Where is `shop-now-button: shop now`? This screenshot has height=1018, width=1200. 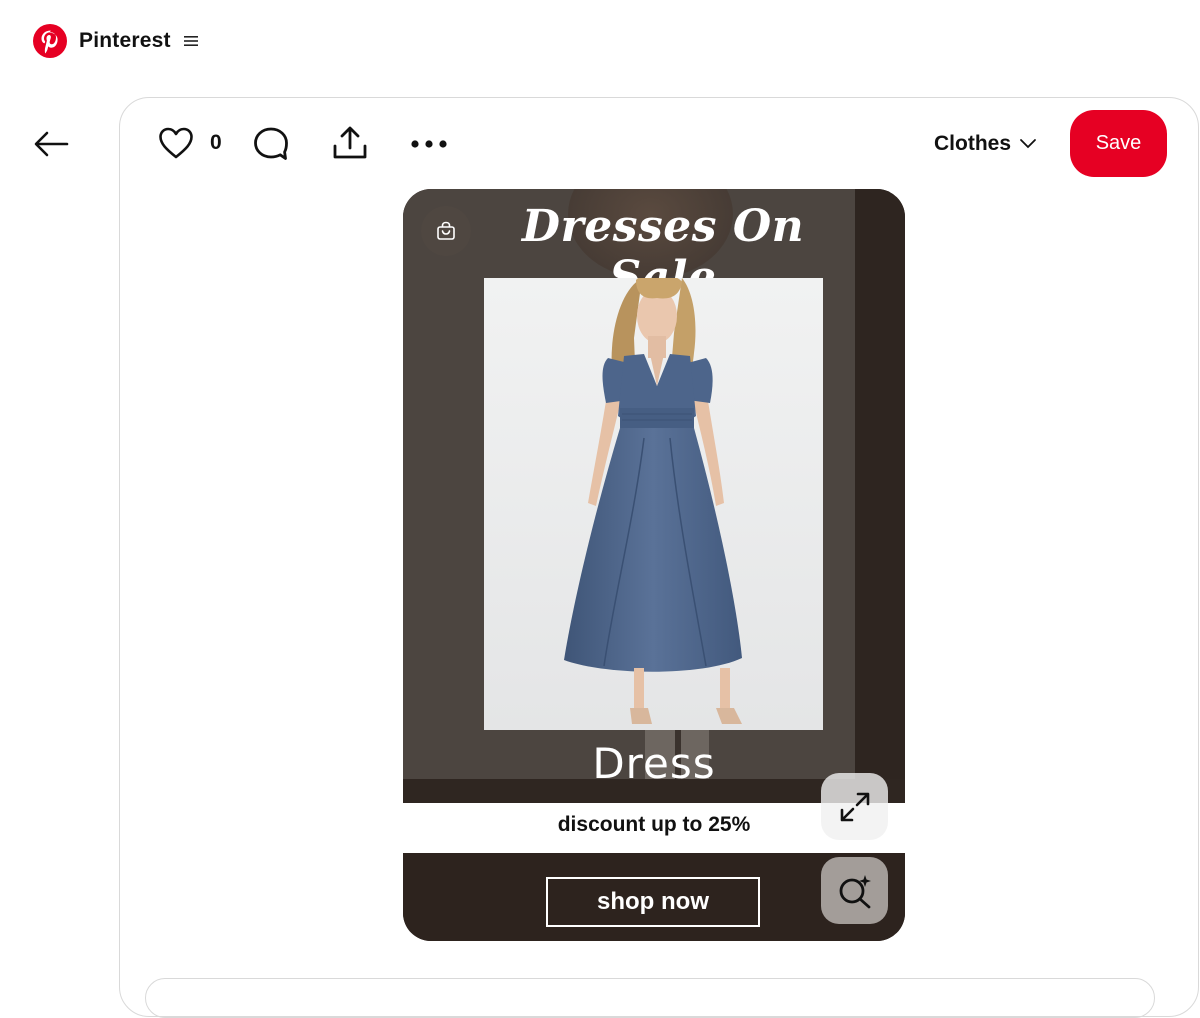
shop-now-button: shop now is located at coordinates (653, 902).